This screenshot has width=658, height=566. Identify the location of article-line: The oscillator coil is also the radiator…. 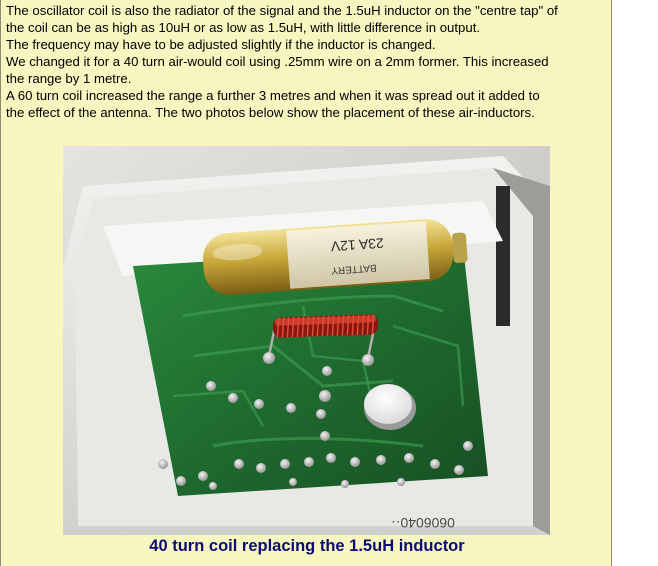
(282, 10).